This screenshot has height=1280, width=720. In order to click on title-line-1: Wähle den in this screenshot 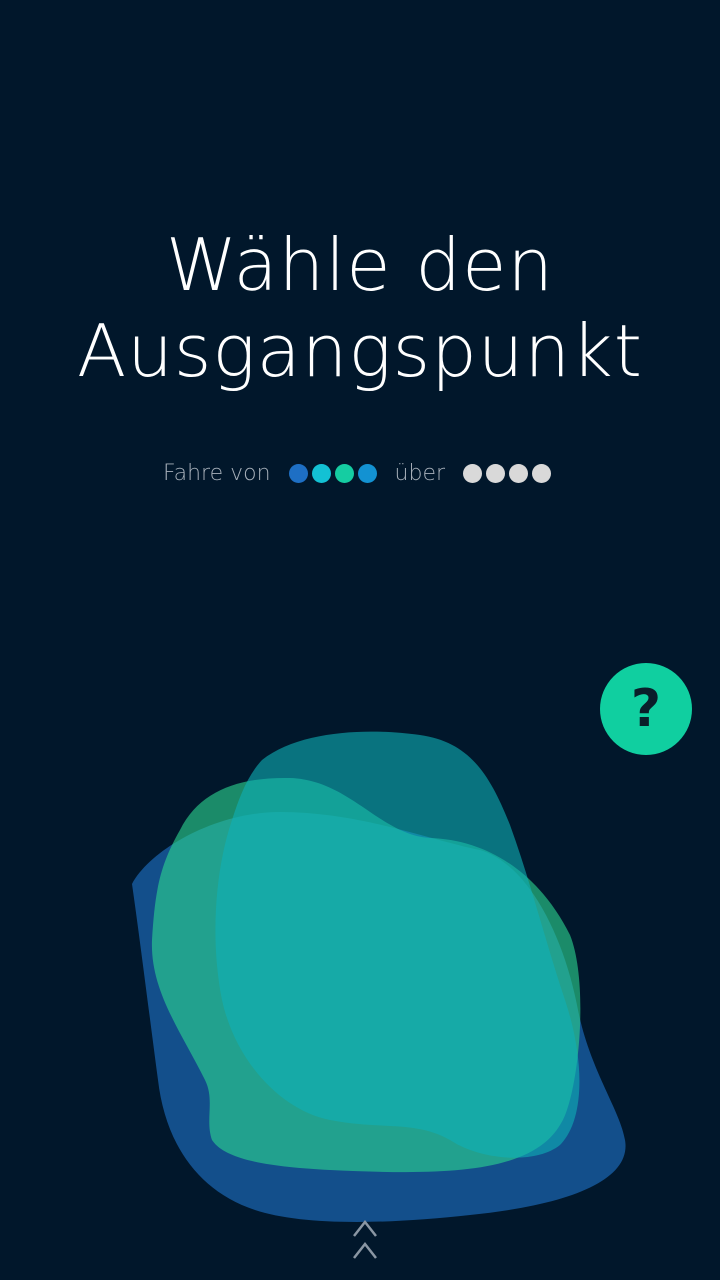, I will do `click(360, 265)`.